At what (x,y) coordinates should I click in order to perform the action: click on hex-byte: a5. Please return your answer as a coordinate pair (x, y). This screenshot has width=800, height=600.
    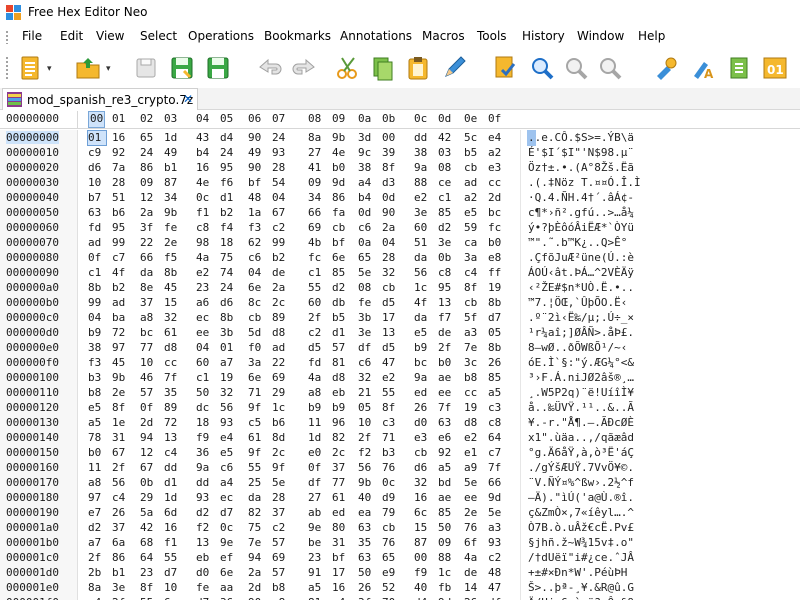
    Looking at the image, I should click on (444, 467).